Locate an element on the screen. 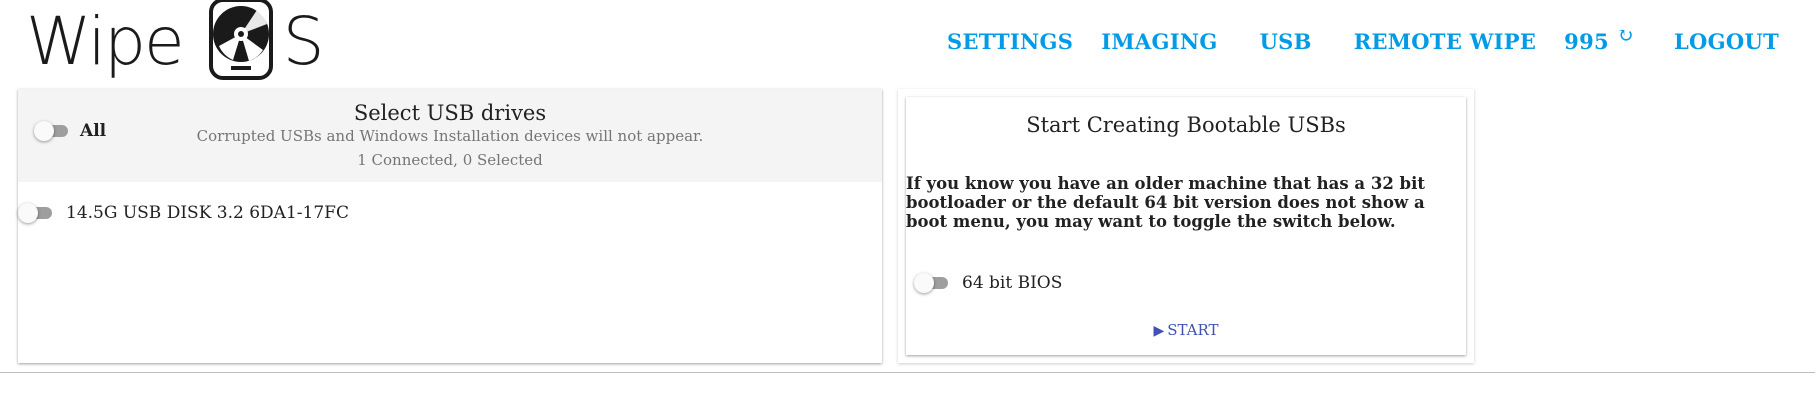  hard-disk-icon is located at coordinates (233, 43).